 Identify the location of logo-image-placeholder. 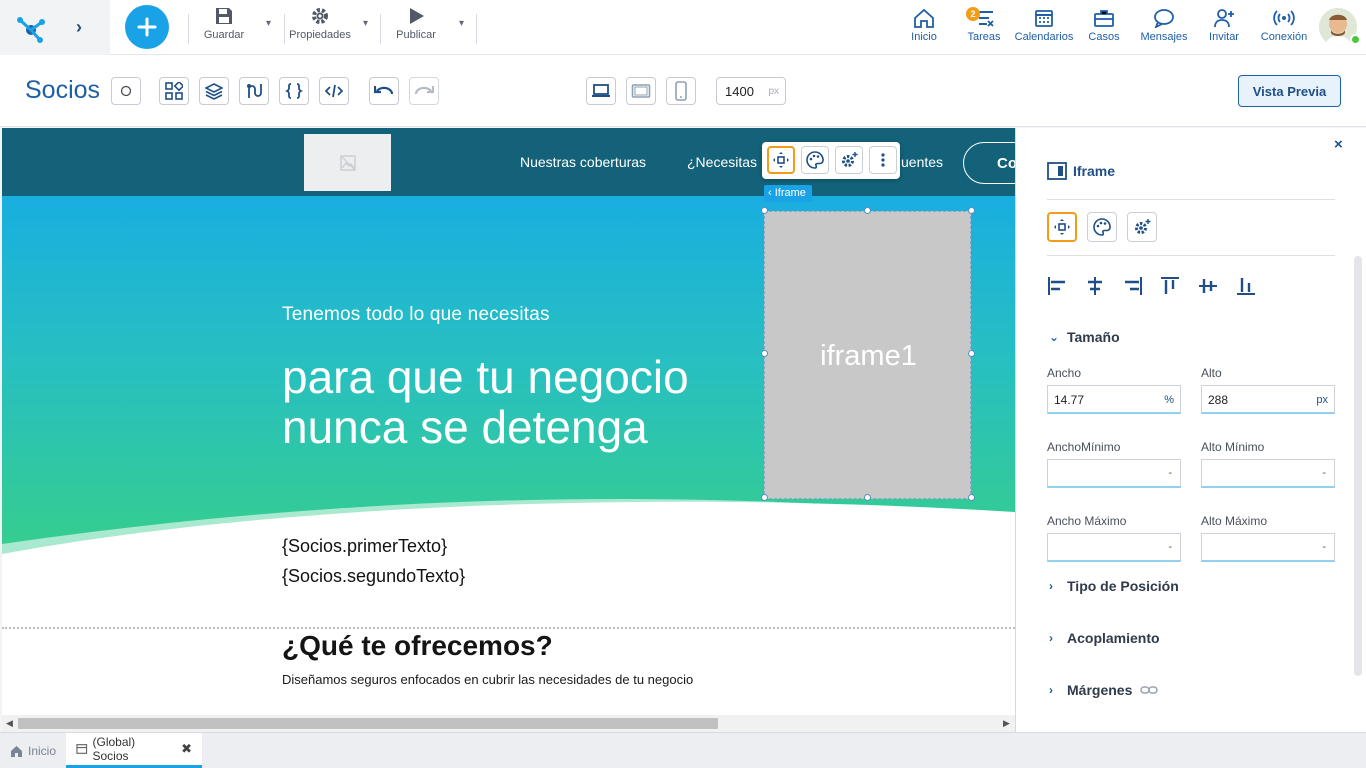
(347, 162).